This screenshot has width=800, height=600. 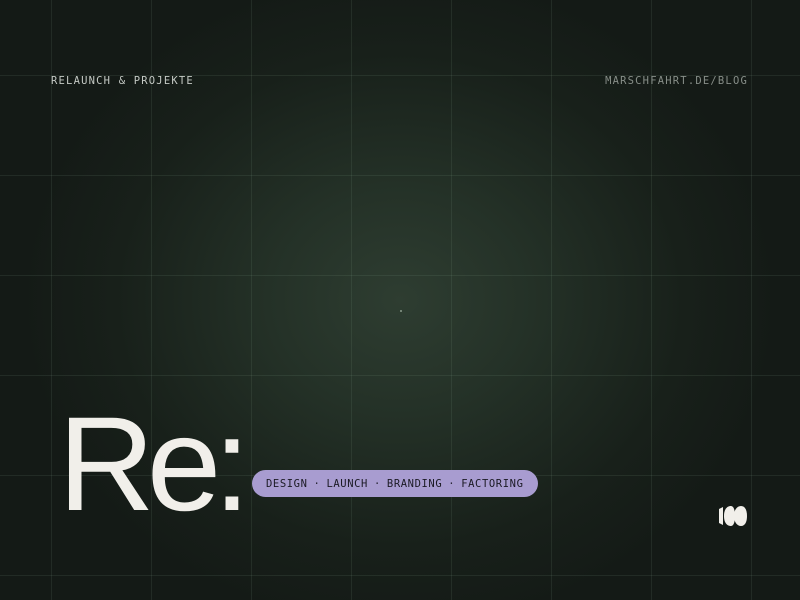 I want to click on tag-branding: BRANDING, so click(x=414, y=483).